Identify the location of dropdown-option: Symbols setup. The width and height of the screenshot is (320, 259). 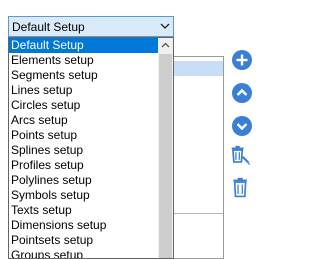
(83, 195).